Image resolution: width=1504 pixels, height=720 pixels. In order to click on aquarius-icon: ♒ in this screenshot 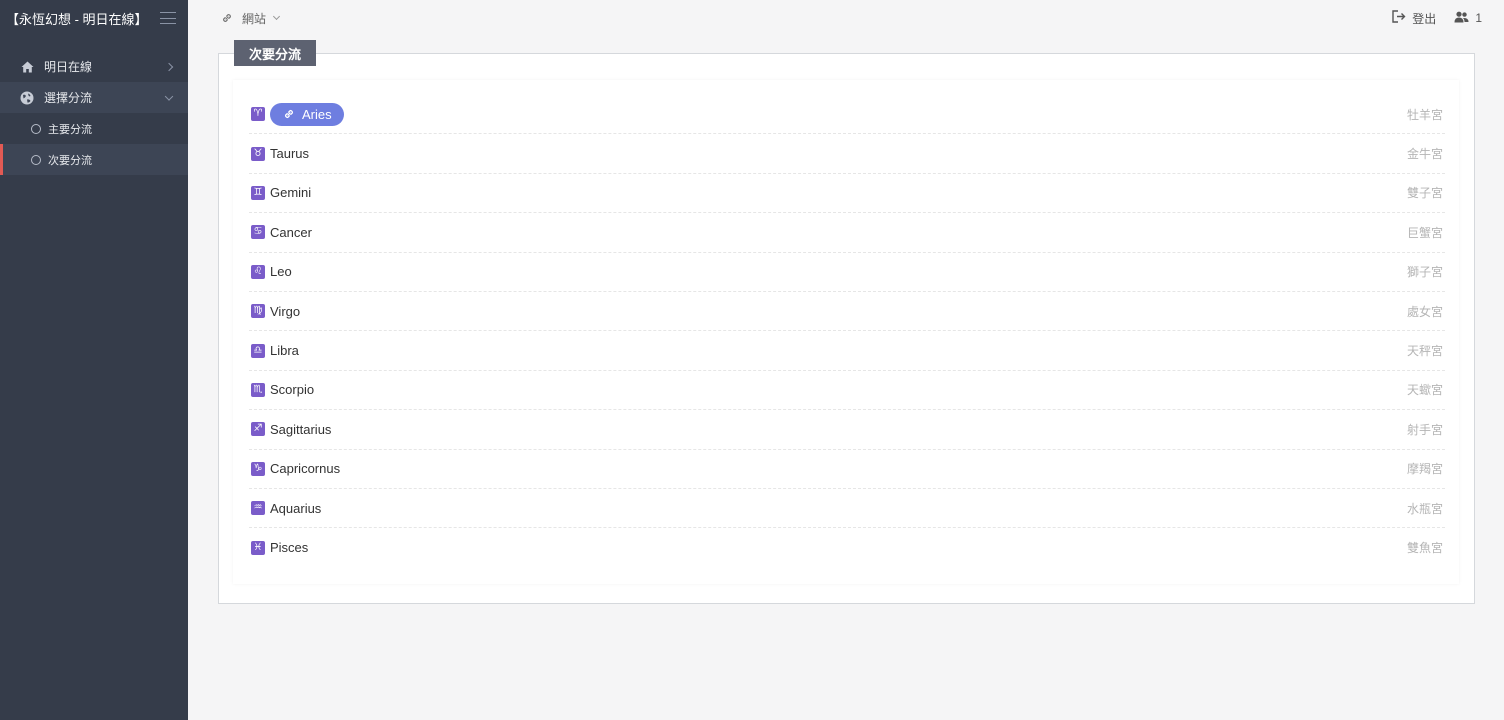, I will do `click(258, 508)`.